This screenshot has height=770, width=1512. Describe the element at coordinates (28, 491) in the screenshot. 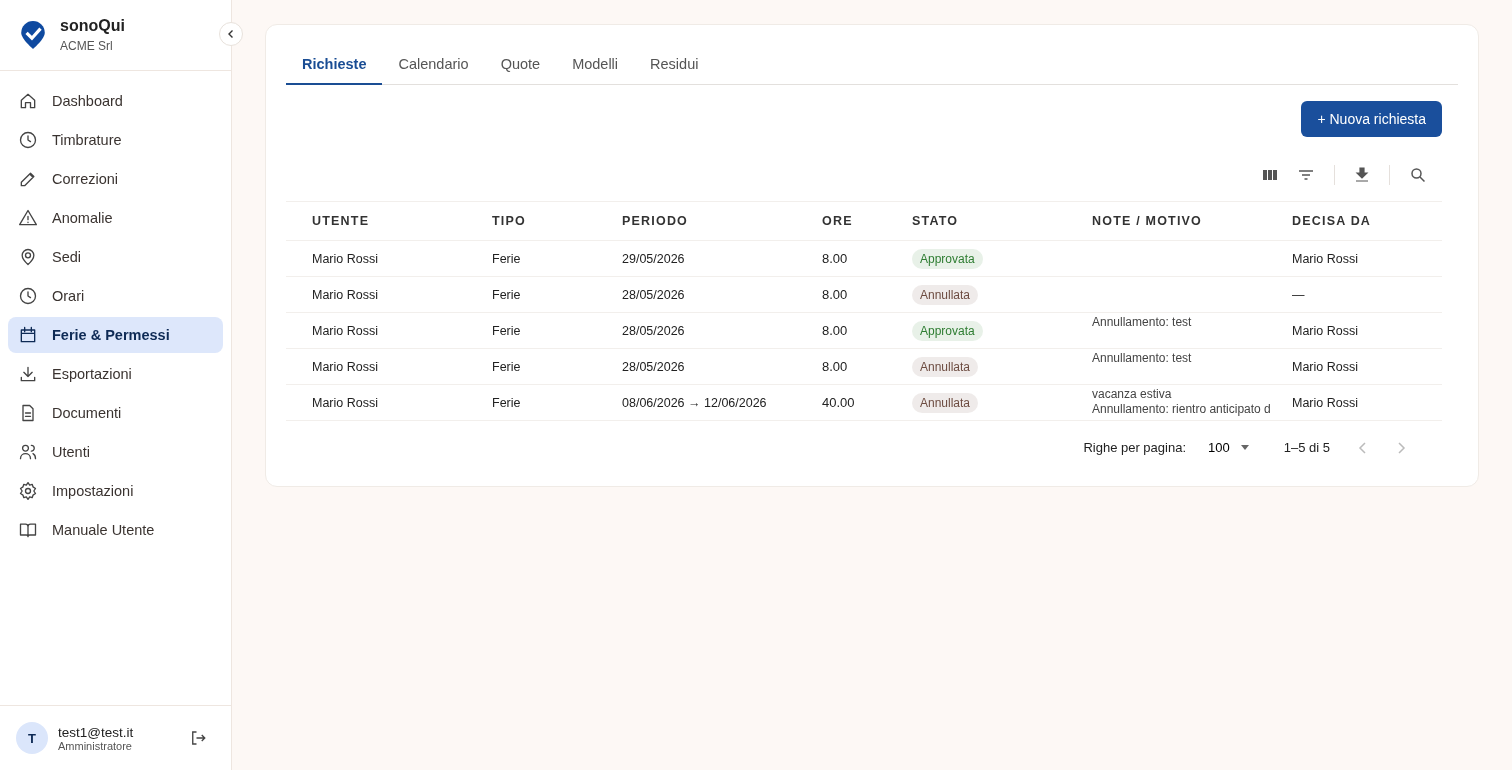

I see `gear-icon` at that location.